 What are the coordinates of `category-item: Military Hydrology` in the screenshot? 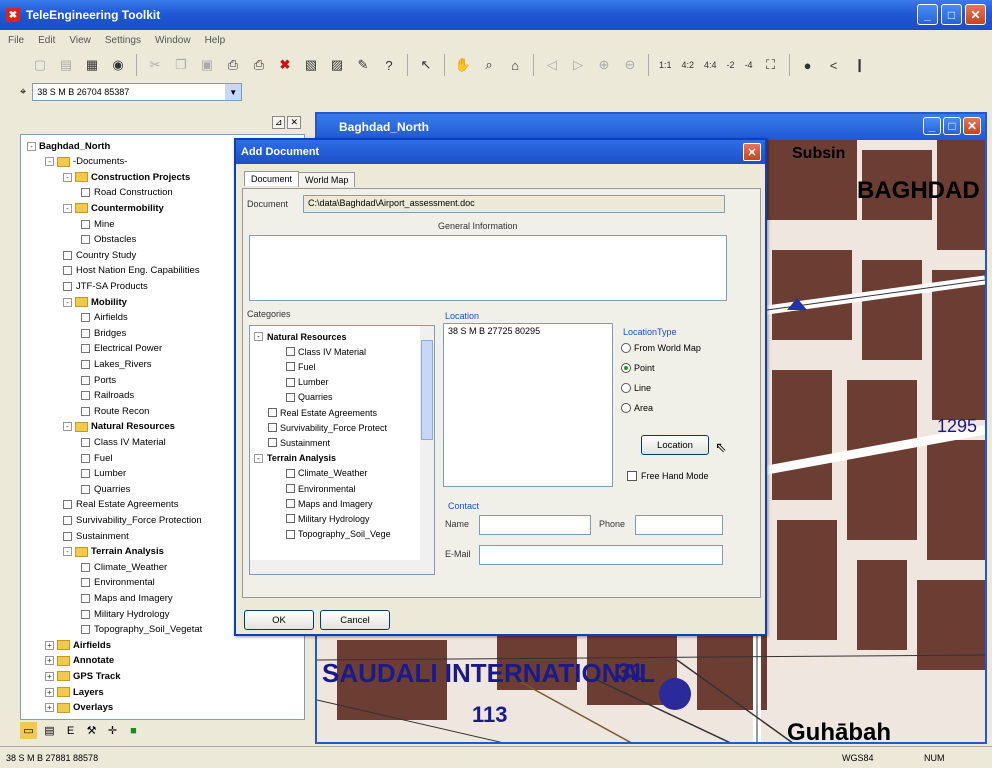 It's located at (328, 518).